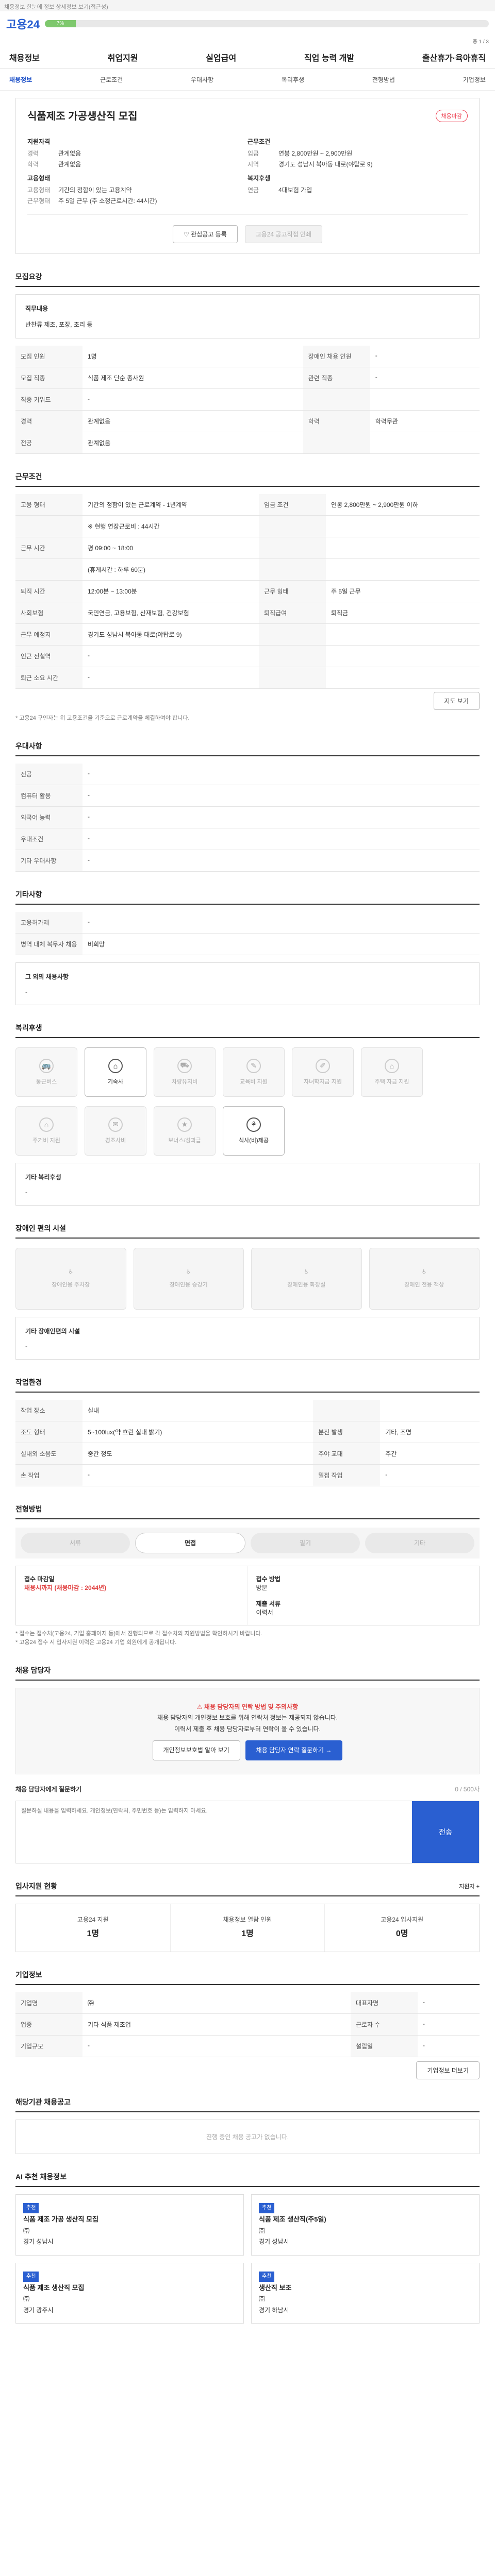  What do you see at coordinates (247, 1718) in the screenshot?
I see `text: 채용 담당자의 개인정보 보호를 위해 연락처 정보는 제공되지 않습니다.` at bounding box center [247, 1718].